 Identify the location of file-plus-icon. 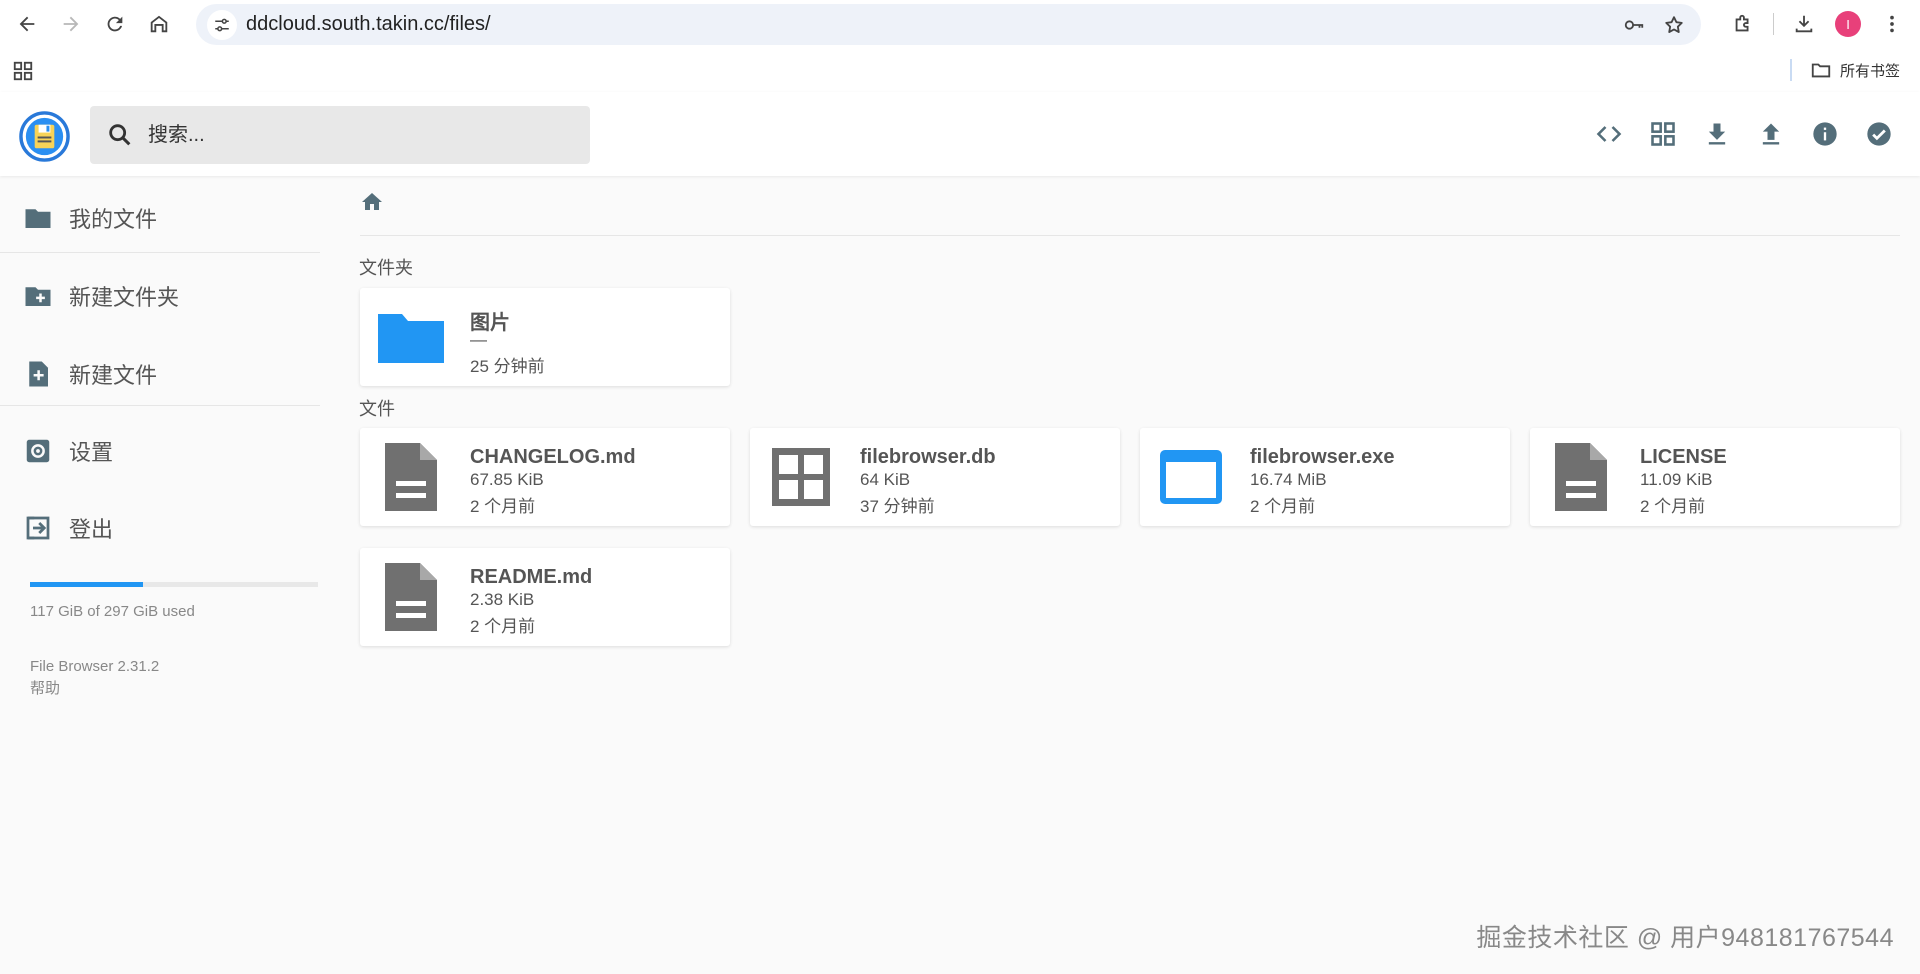
(38, 374).